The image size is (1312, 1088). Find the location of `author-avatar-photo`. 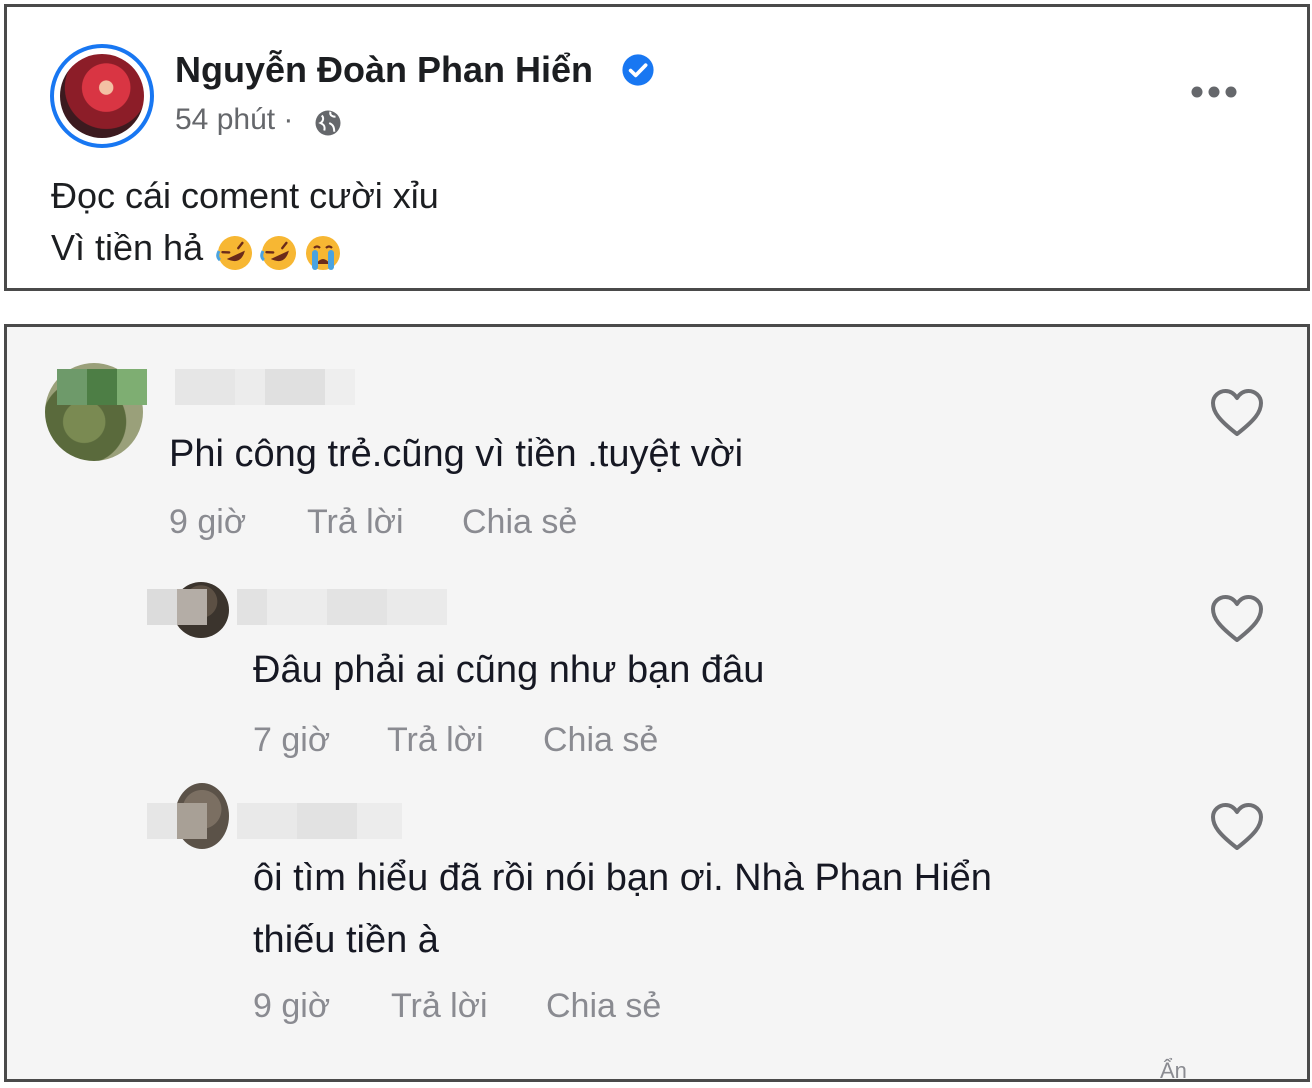

author-avatar-photo is located at coordinates (102, 96).